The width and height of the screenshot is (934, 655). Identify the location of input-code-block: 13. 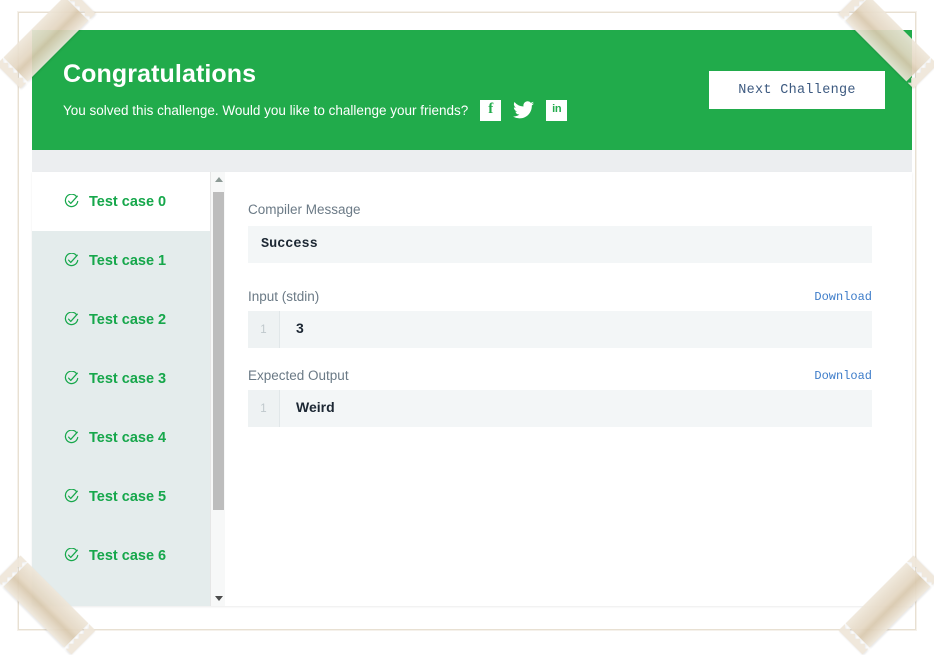
(560, 329).